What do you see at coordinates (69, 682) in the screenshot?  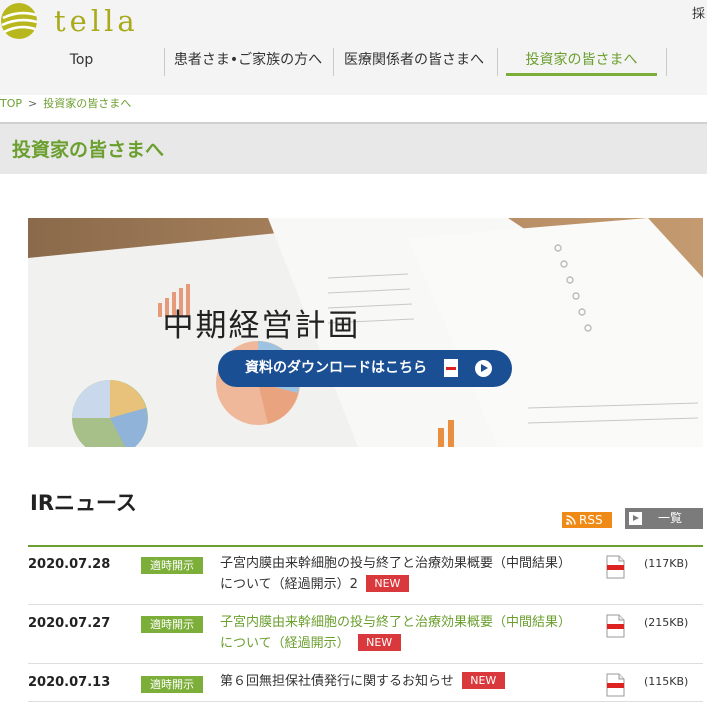 I see `news-date: 2020.07.13` at bounding box center [69, 682].